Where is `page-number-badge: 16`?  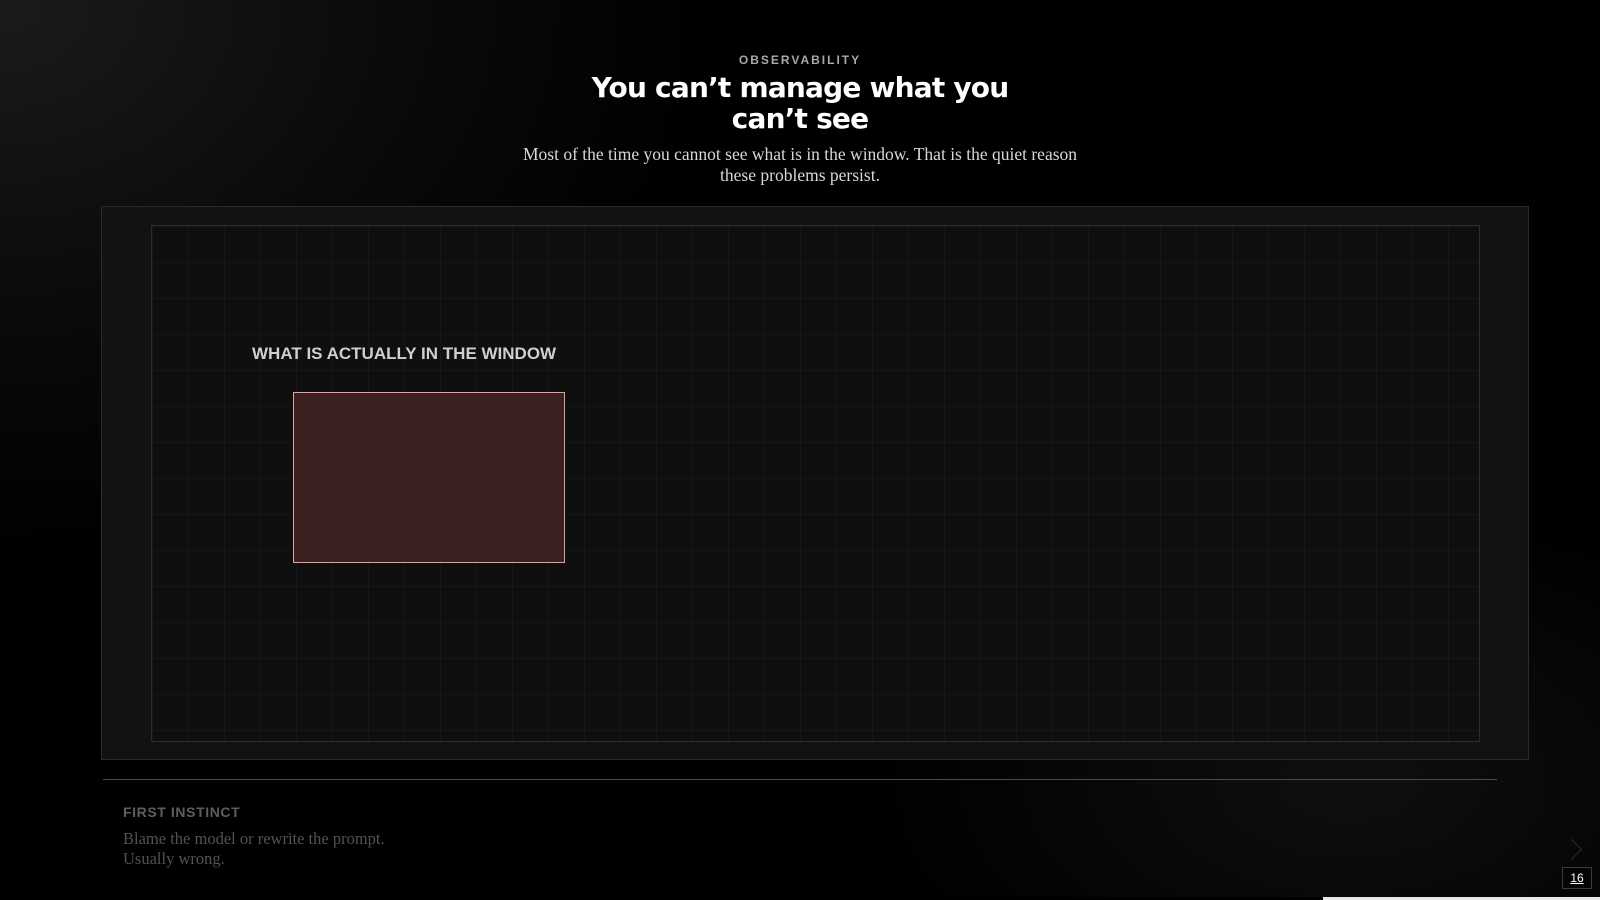 page-number-badge: 16 is located at coordinates (1577, 878).